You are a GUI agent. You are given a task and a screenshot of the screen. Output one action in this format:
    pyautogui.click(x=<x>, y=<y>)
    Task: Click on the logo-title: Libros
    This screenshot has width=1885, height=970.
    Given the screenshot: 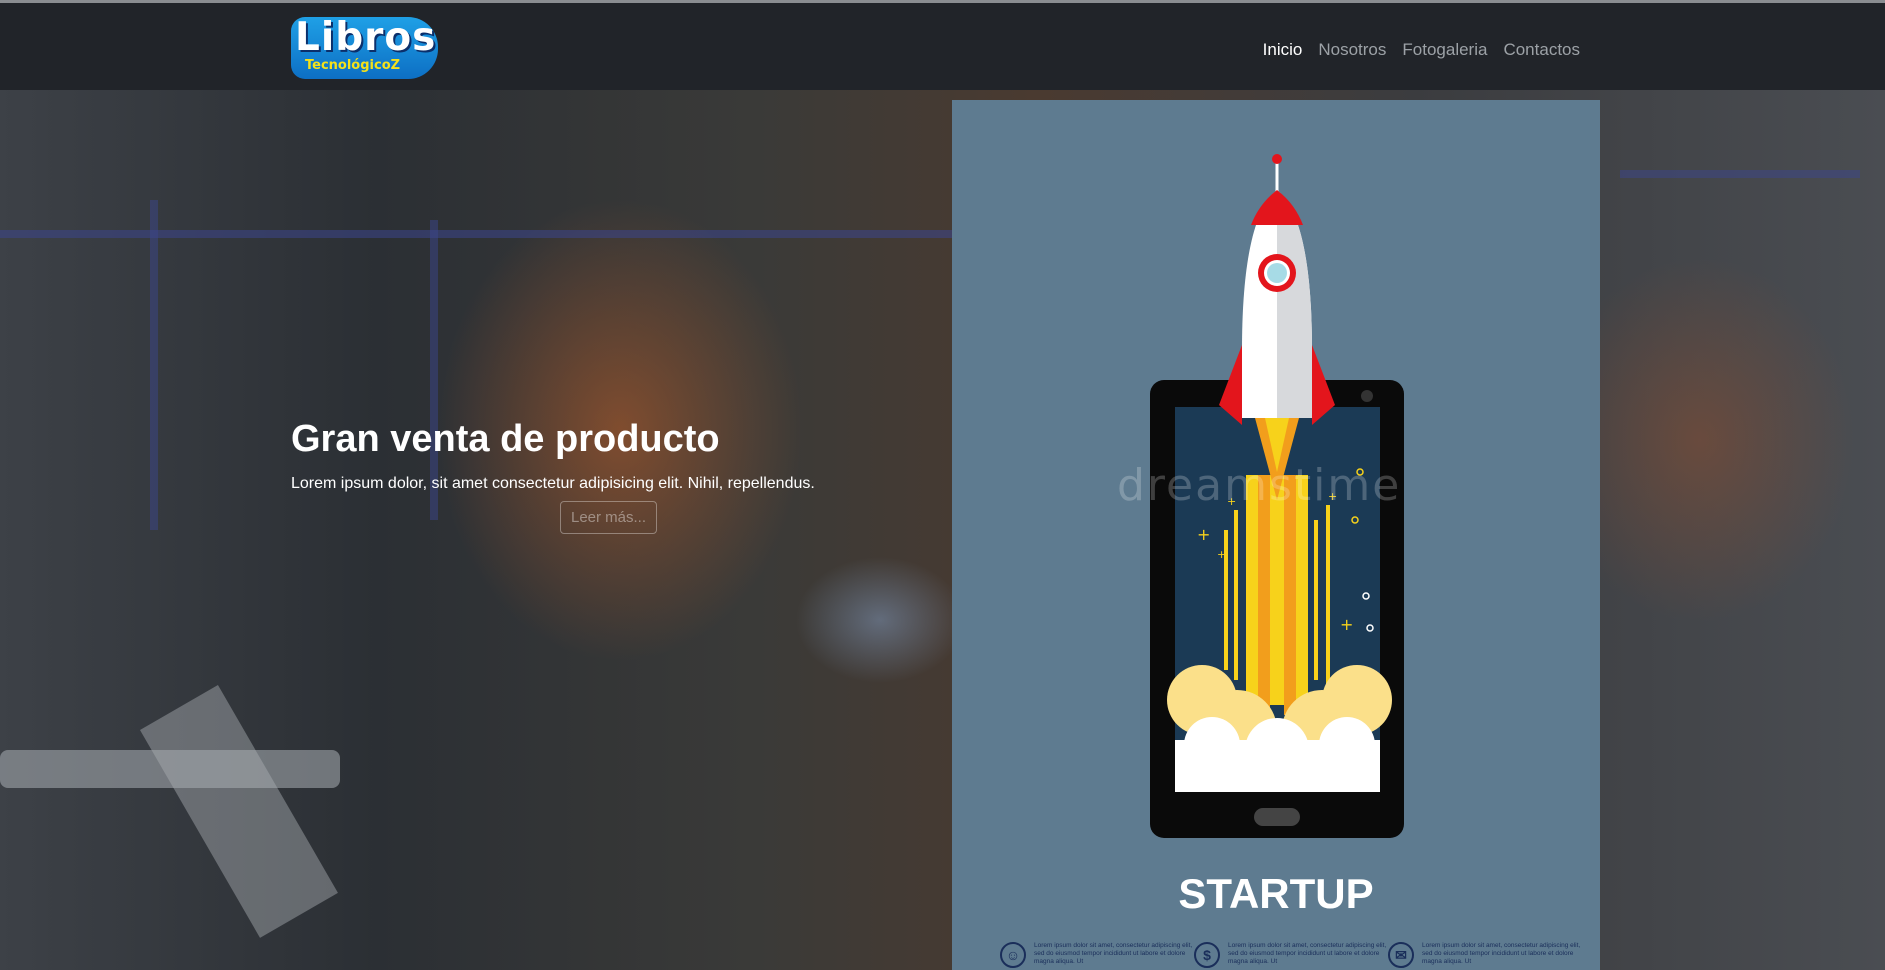 What is the action you would take?
    pyautogui.click(x=366, y=38)
    